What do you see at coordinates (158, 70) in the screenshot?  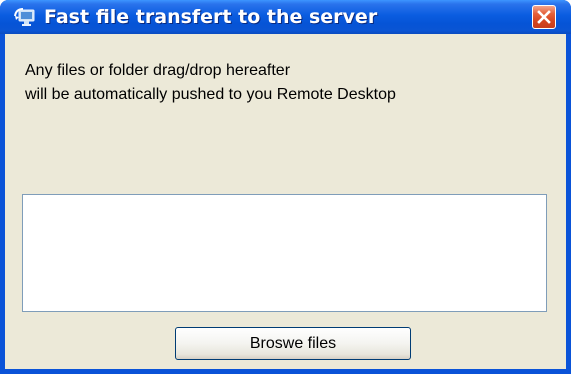 I see `instruction-line-1: Any files or folder drag/drop hereafter` at bounding box center [158, 70].